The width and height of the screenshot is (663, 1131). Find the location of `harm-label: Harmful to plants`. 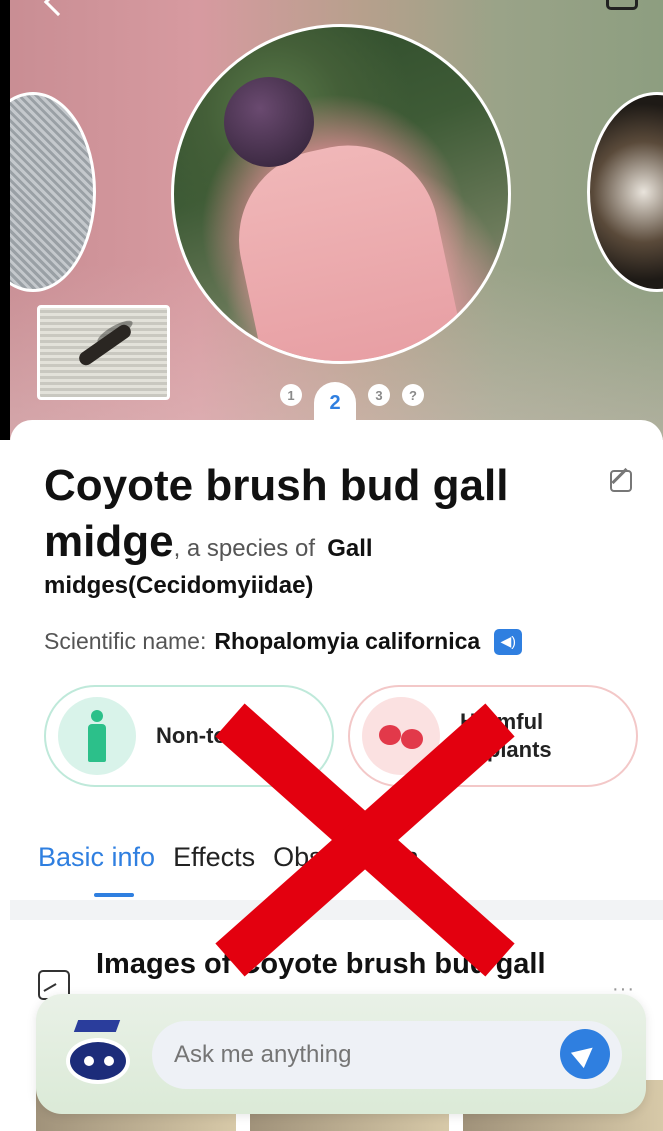

harm-label: Harmful to plants is located at coordinates (506, 736).